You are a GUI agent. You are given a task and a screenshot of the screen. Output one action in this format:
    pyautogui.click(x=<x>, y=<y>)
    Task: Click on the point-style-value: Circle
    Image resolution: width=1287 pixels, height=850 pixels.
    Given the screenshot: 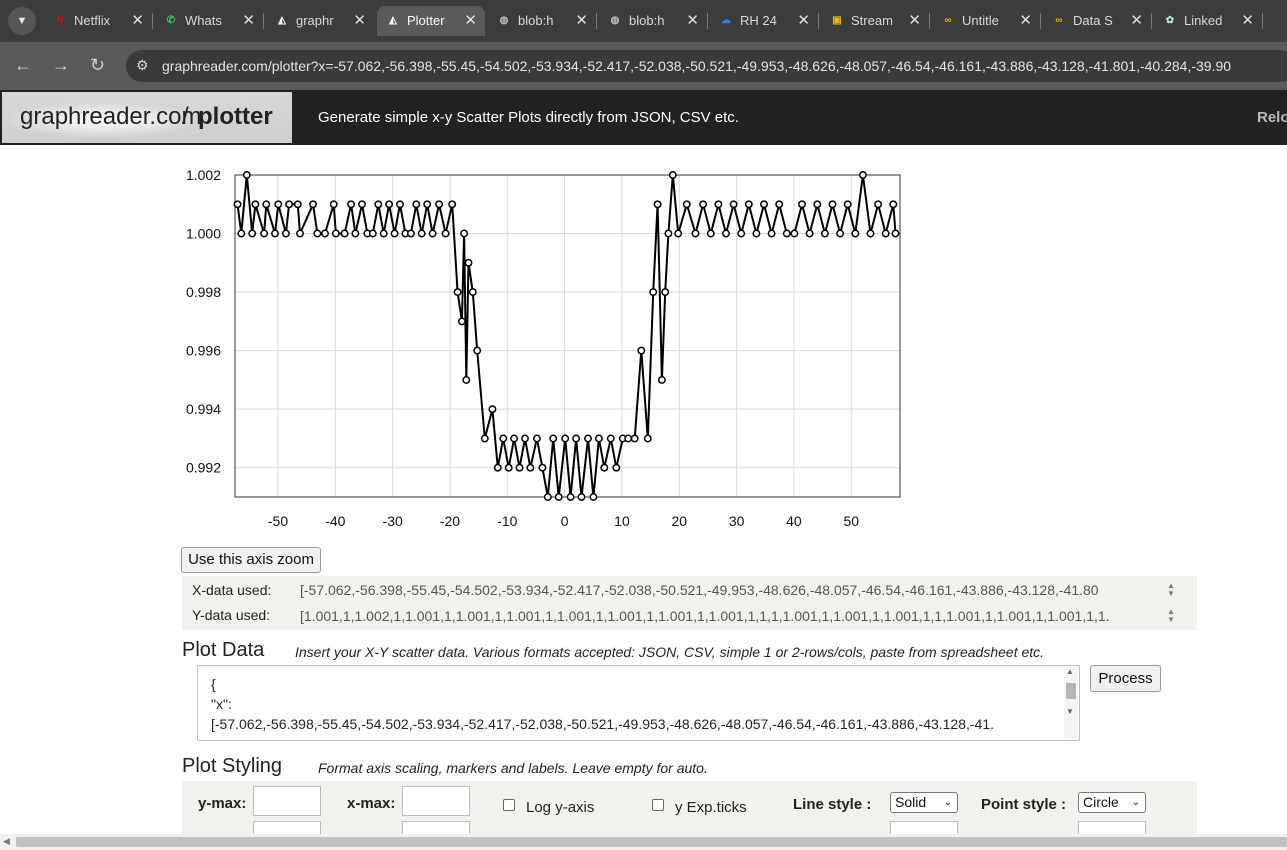 What is the action you would take?
    pyautogui.click(x=1101, y=802)
    